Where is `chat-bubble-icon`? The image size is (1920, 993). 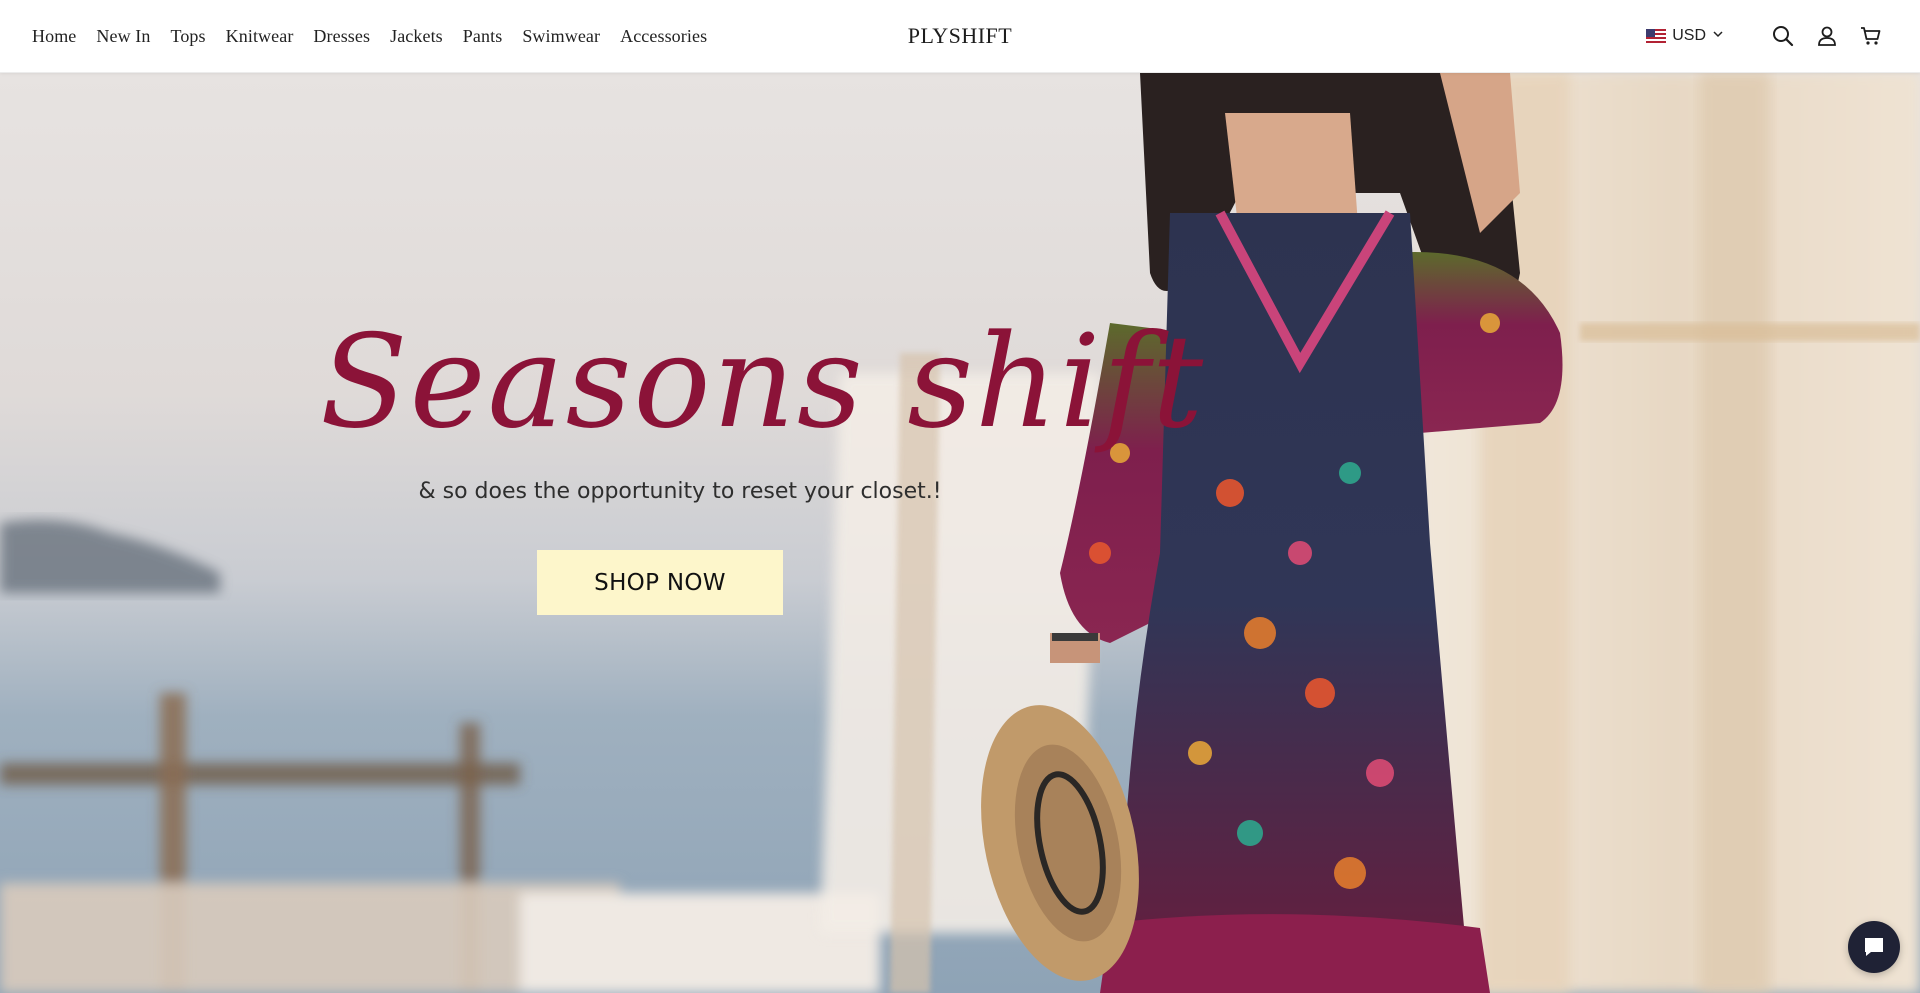
chat-bubble-icon is located at coordinates (1874, 947).